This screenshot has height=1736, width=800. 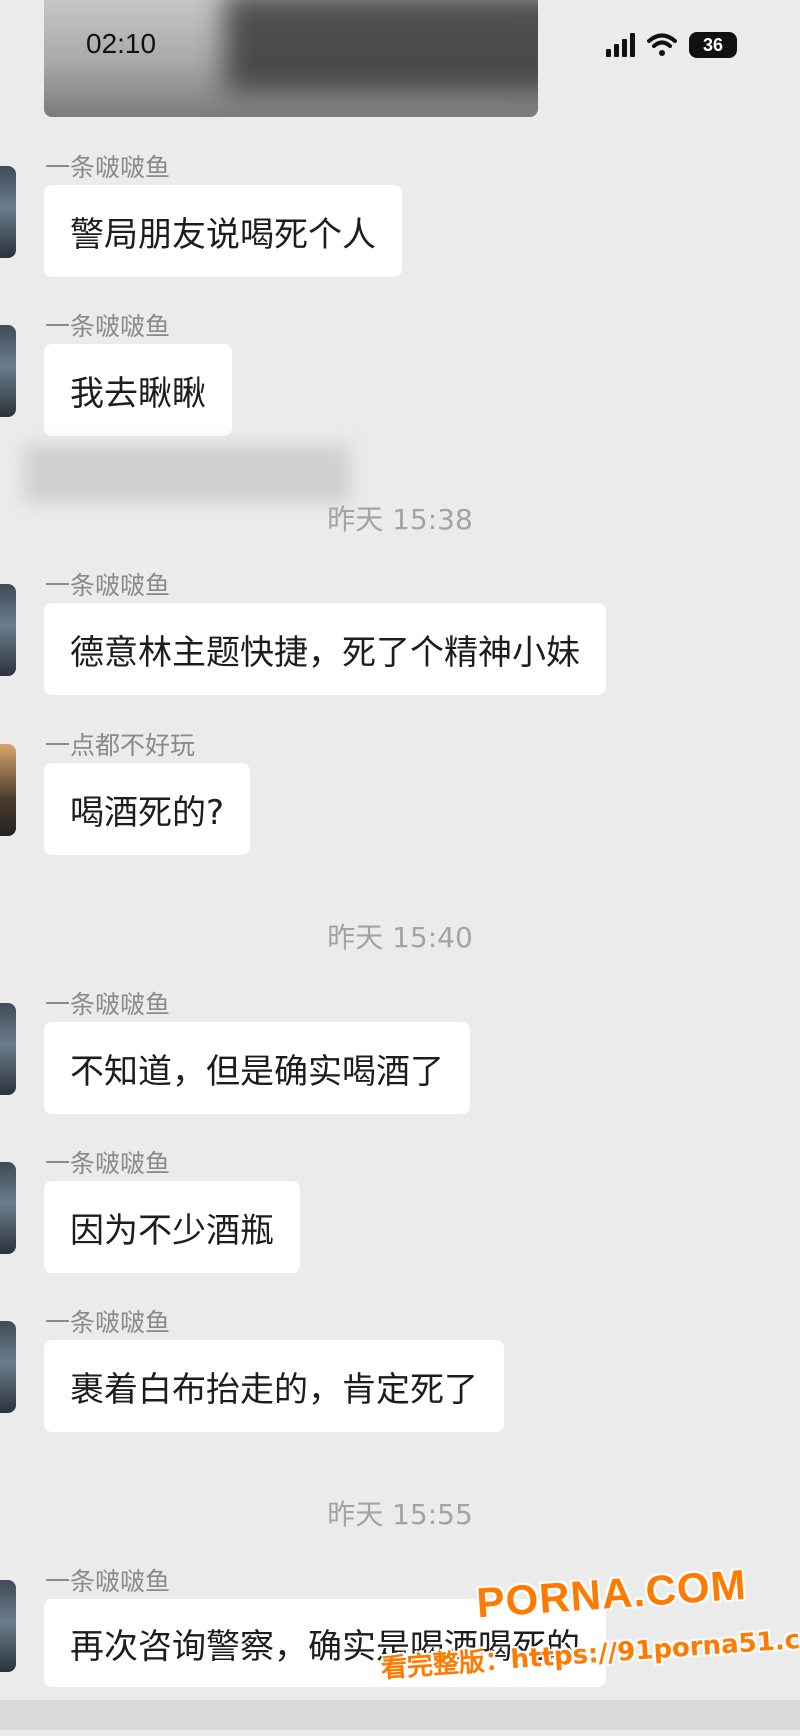 I want to click on watermark: PORNA.COM 看完整版：https://91porna51.com, so click(x=587, y=1647).